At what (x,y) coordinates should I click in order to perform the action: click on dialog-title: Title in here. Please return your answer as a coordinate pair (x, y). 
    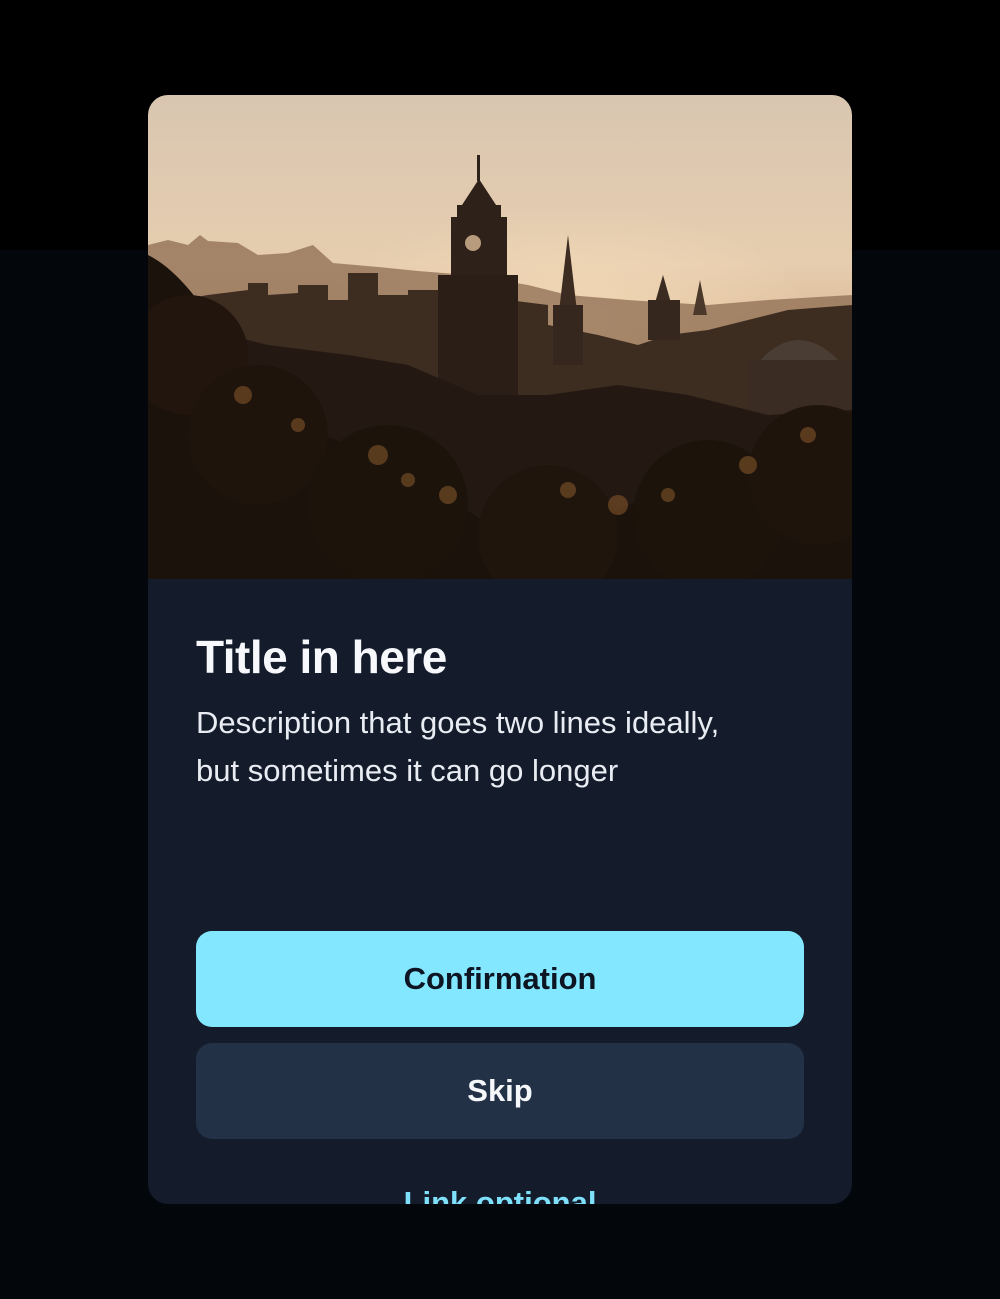
    Looking at the image, I should click on (321, 657).